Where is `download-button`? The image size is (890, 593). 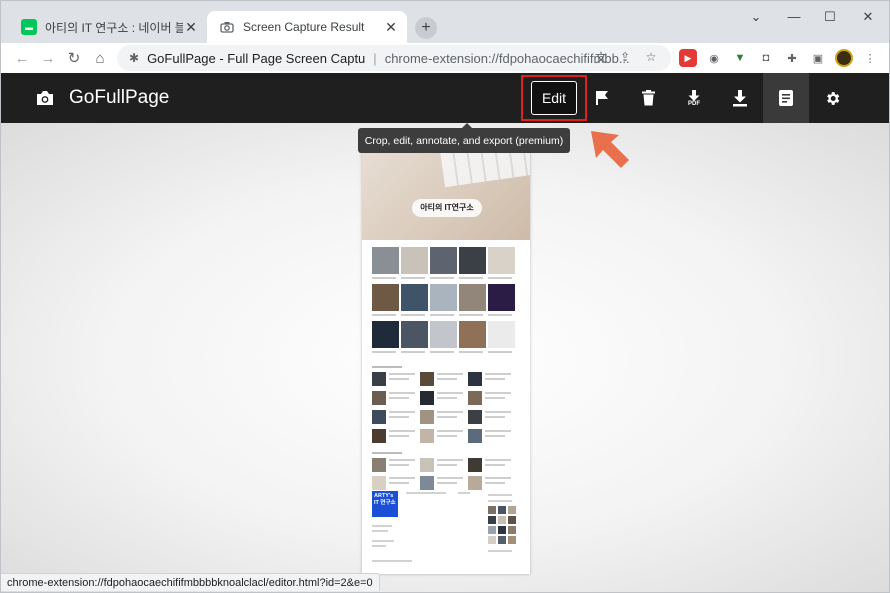 download-button is located at coordinates (740, 98).